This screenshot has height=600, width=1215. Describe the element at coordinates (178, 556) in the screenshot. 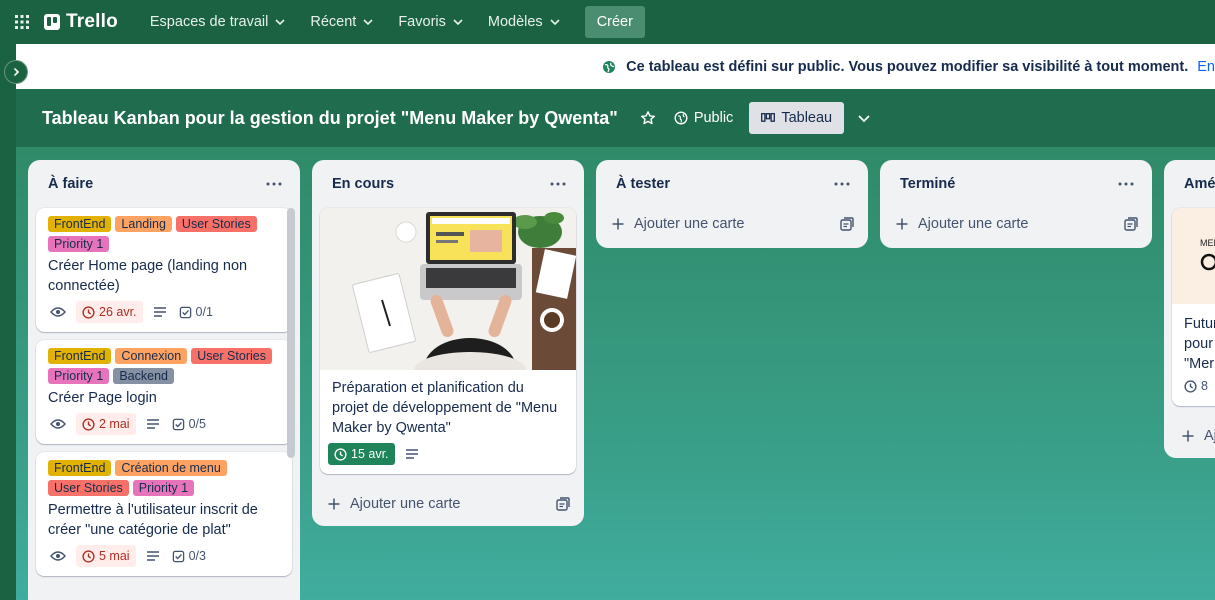

I see `checkbox-icon` at that location.